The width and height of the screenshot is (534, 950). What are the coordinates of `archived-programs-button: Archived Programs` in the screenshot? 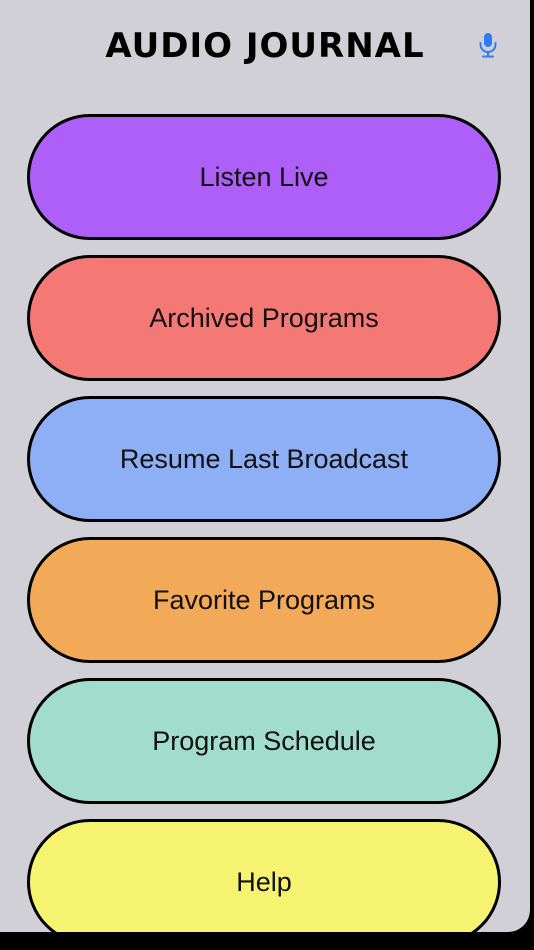 It's located at (264, 318).